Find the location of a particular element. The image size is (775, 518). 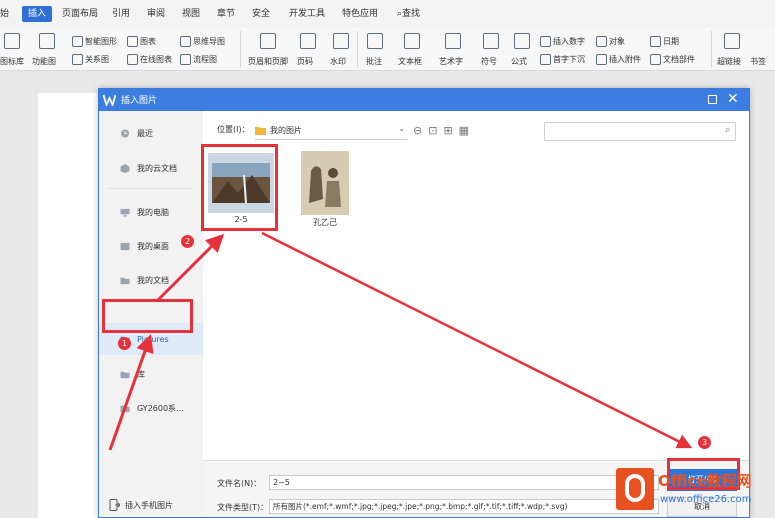

annotation-badge-1: 1 is located at coordinates (124, 343).